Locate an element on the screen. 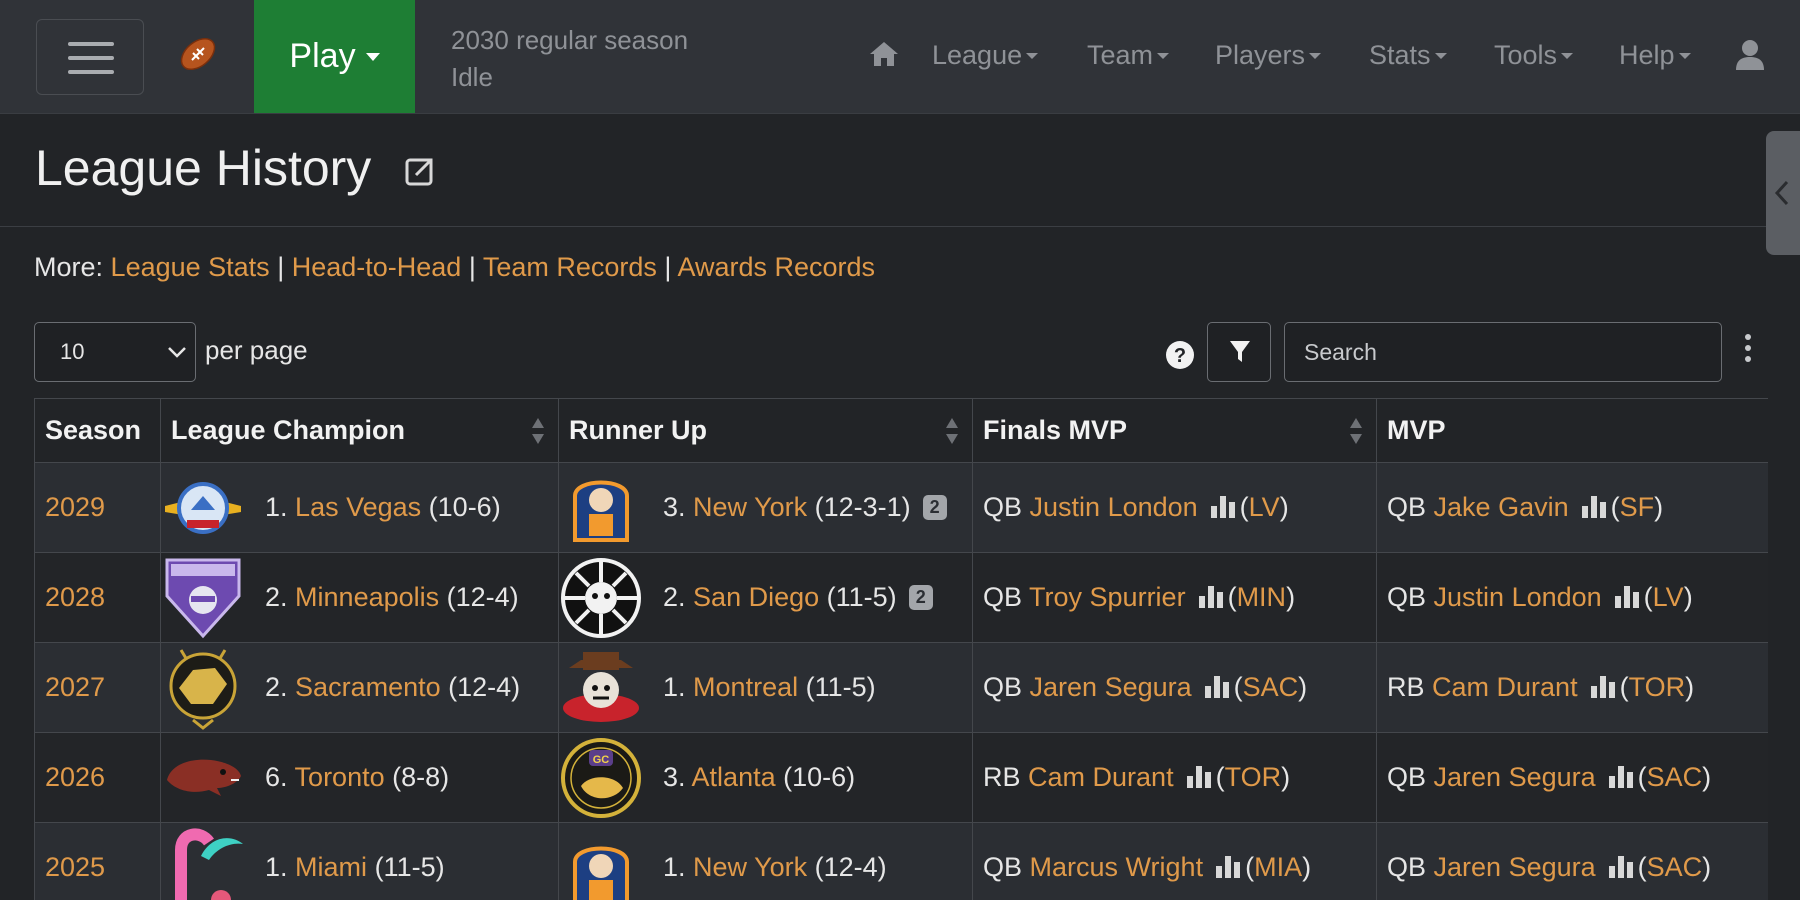  las-vegas-logo-icon is located at coordinates (203, 508).